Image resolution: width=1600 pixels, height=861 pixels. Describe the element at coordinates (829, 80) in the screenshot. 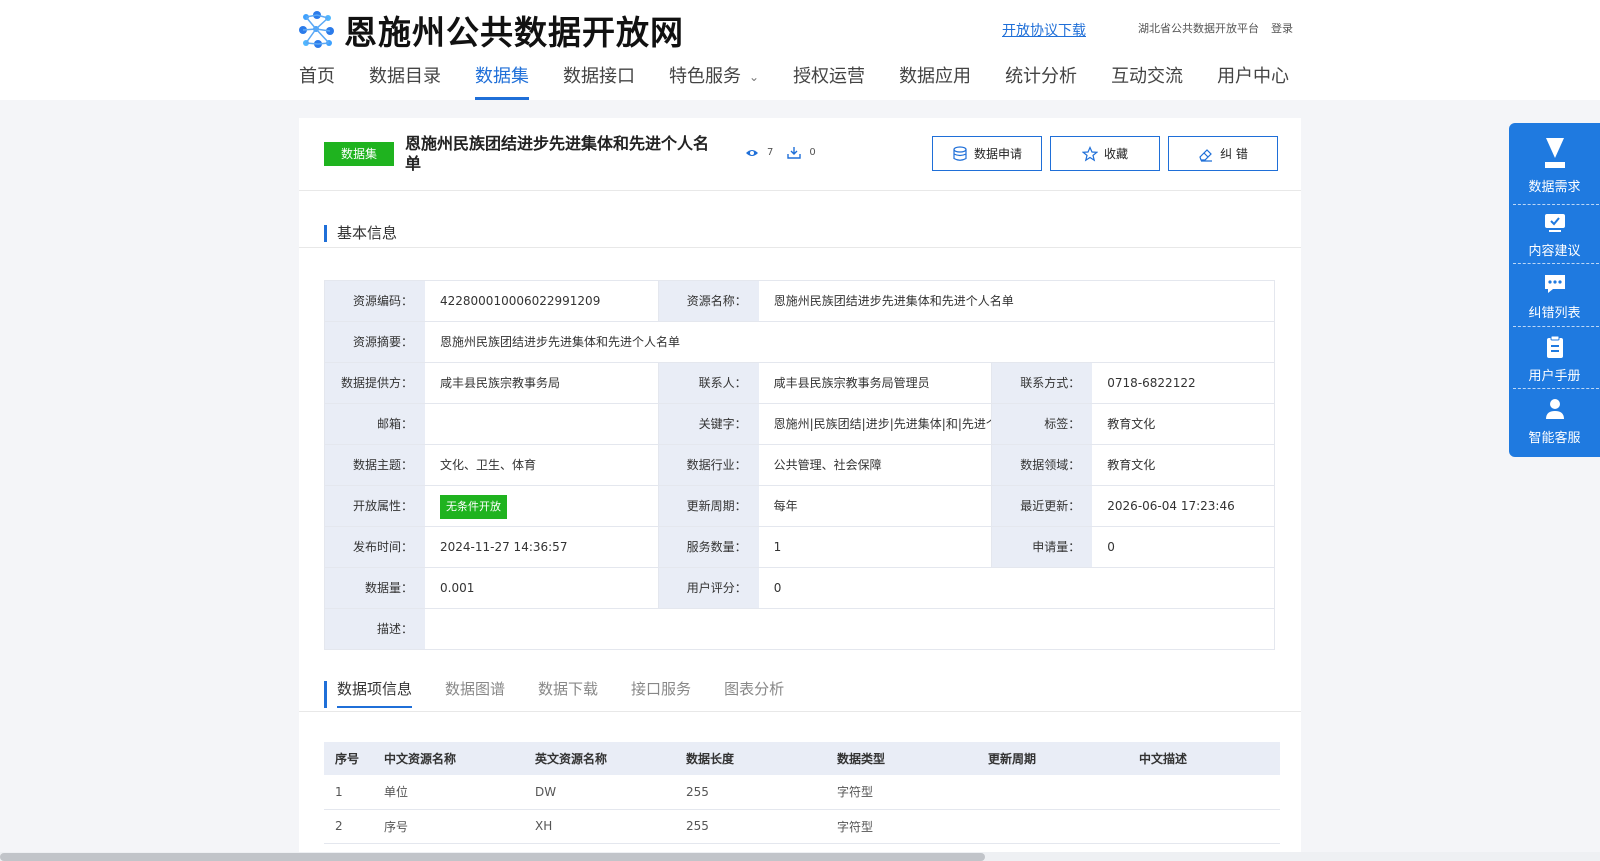

I see `nav-authorized-operation: 授权运营` at that location.